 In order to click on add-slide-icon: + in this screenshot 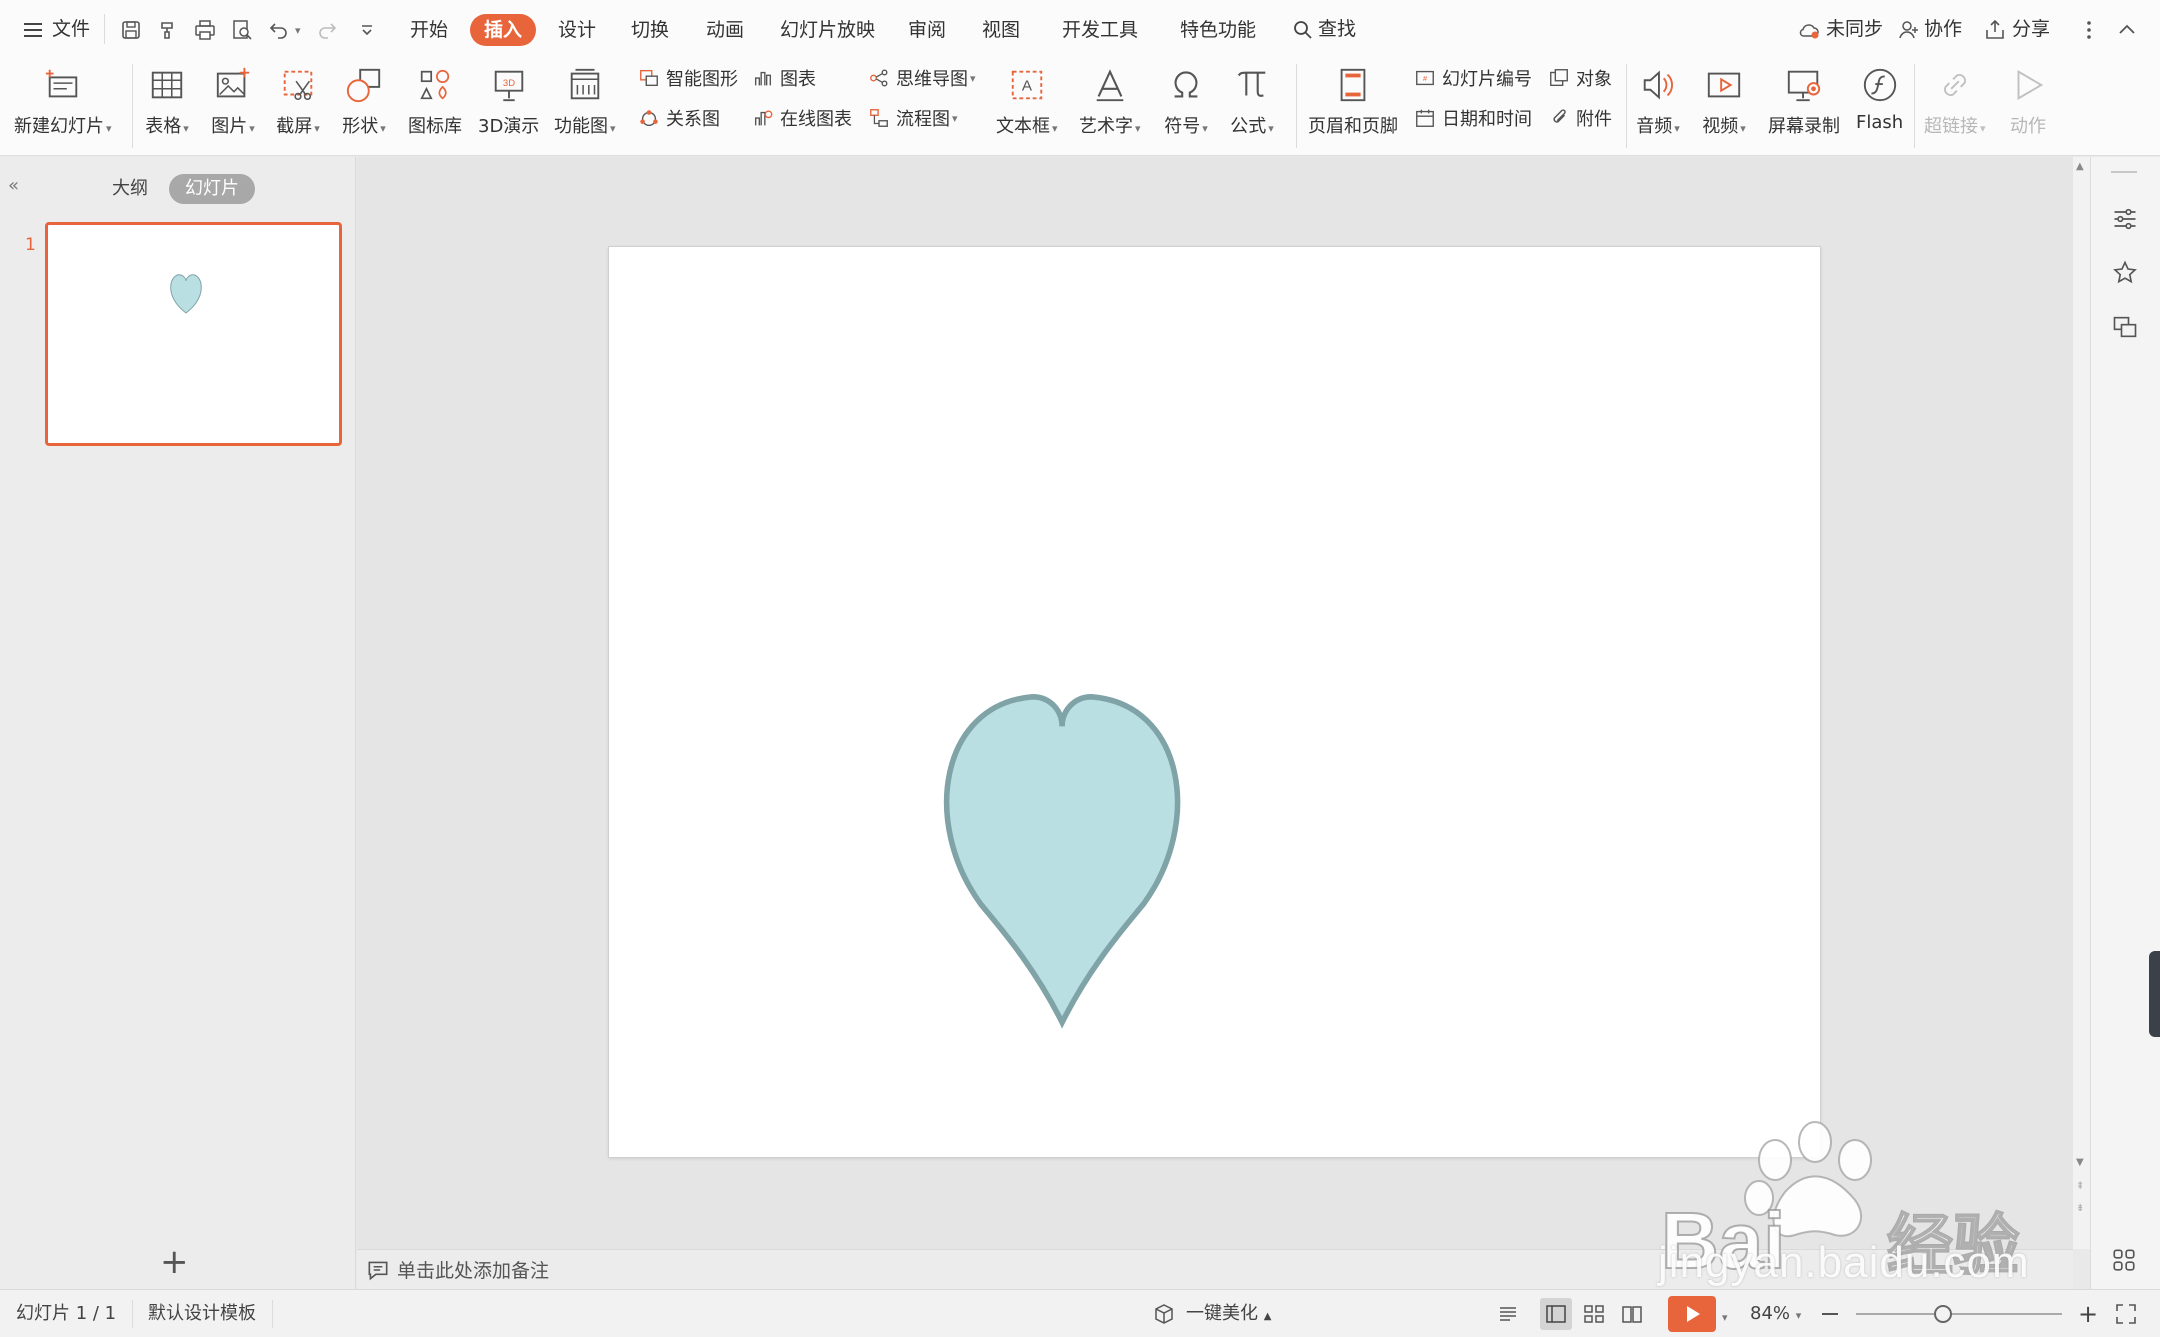, I will do `click(174, 1262)`.